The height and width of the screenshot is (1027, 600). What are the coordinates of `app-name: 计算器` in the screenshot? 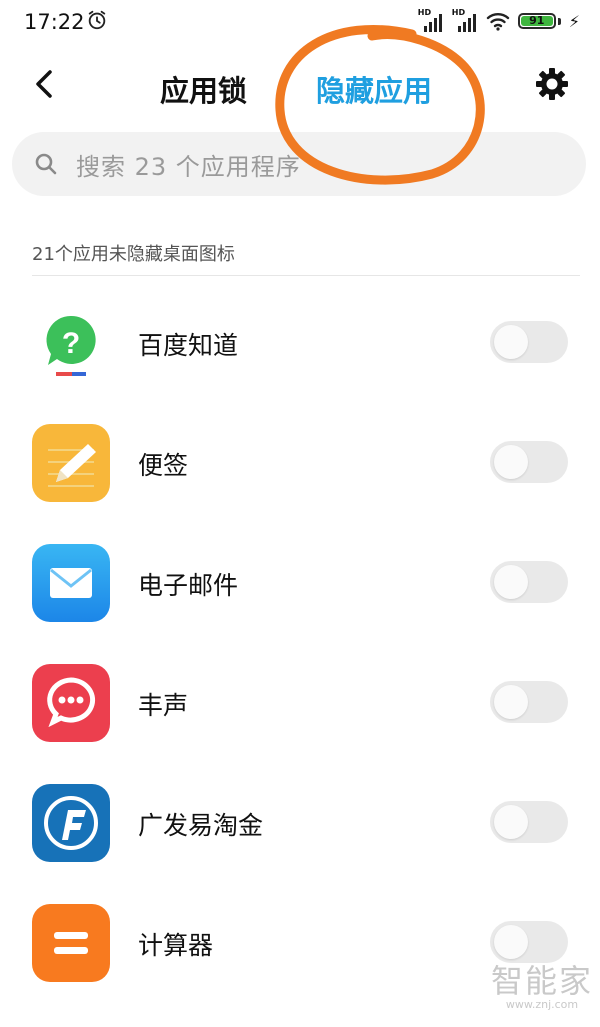 It's located at (176, 945).